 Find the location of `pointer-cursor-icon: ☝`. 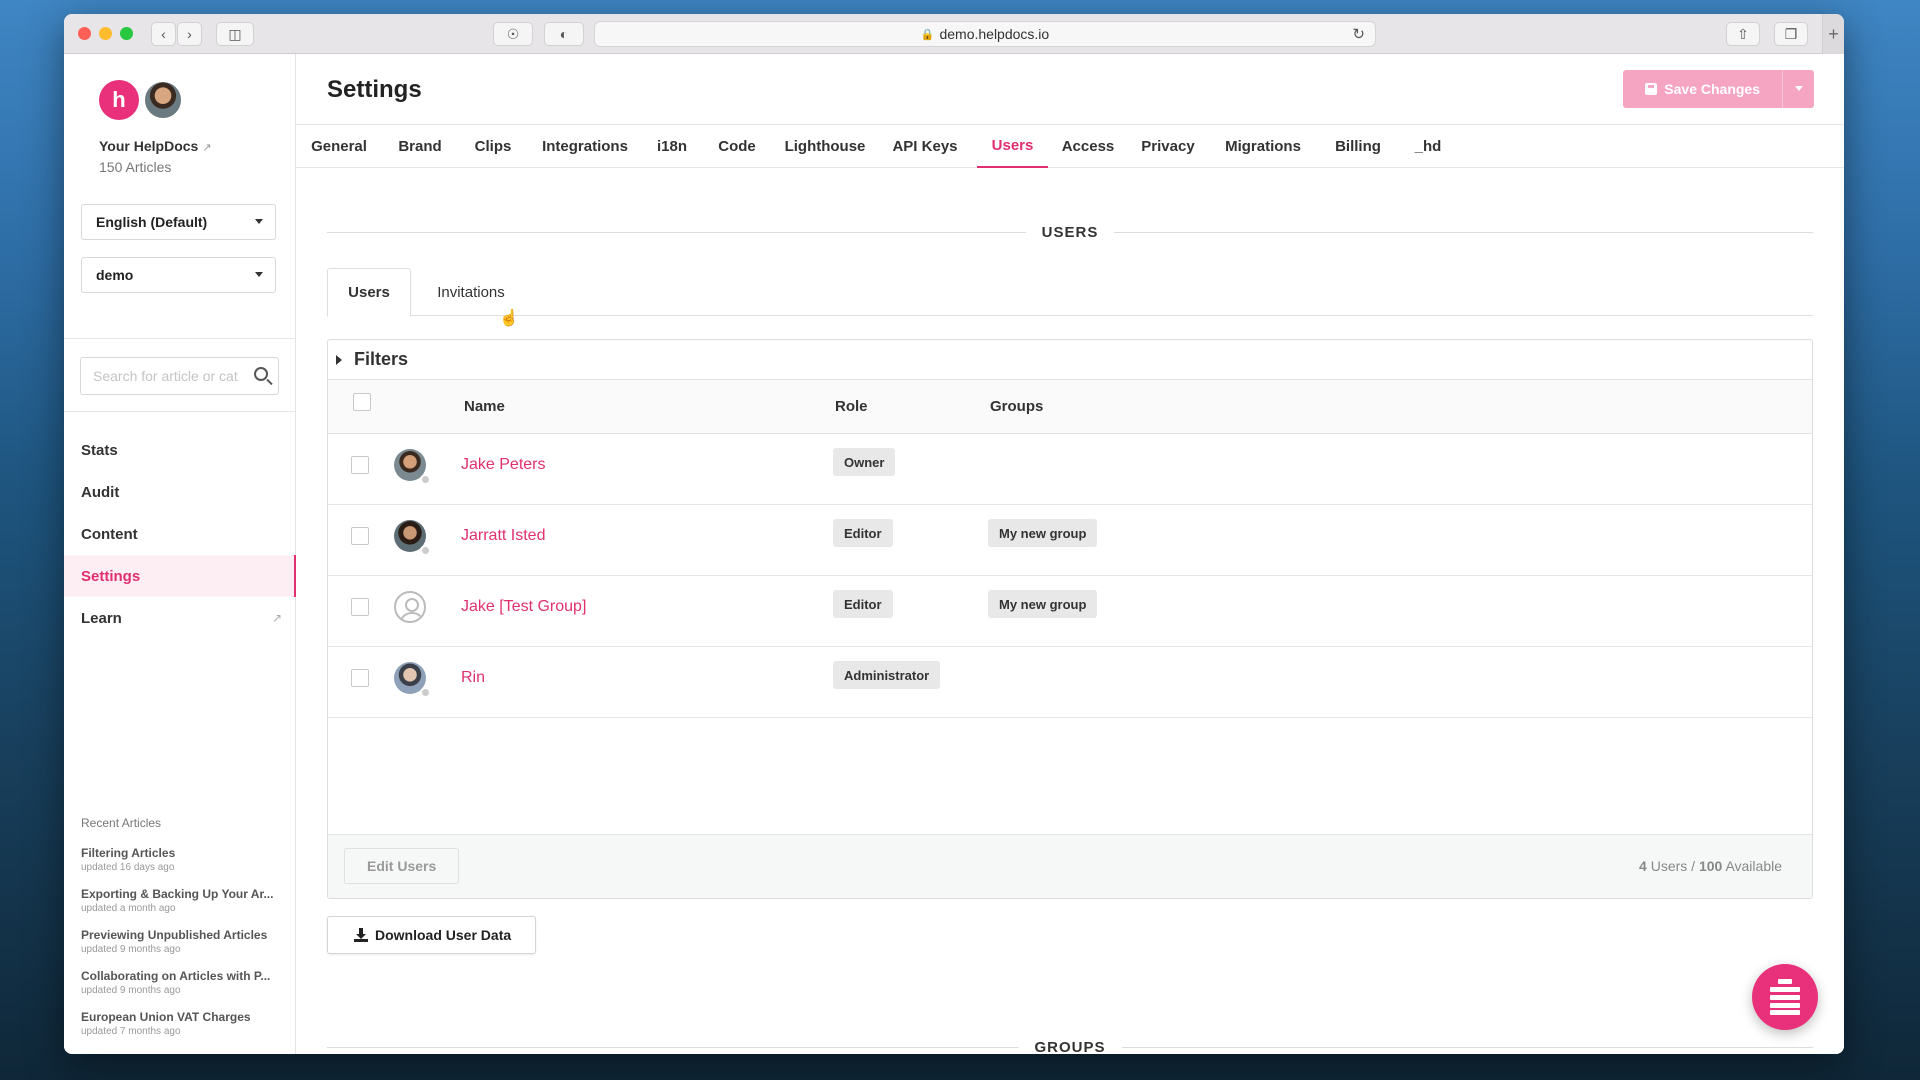

pointer-cursor-icon: ☝ is located at coordinates (509, 318).